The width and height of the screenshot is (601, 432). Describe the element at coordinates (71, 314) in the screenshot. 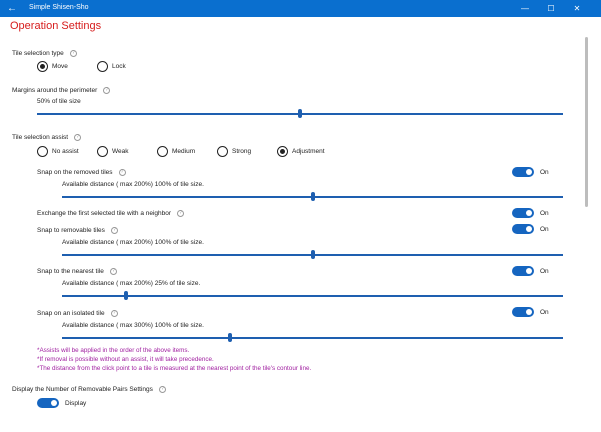

I see `snap-isolated-tile-label: Snap on an isolated tile` at that location.